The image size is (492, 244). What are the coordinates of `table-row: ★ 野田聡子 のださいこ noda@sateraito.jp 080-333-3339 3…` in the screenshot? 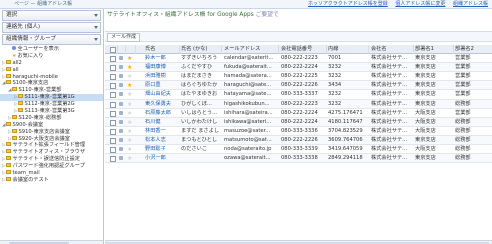 It's located at (298, 150).